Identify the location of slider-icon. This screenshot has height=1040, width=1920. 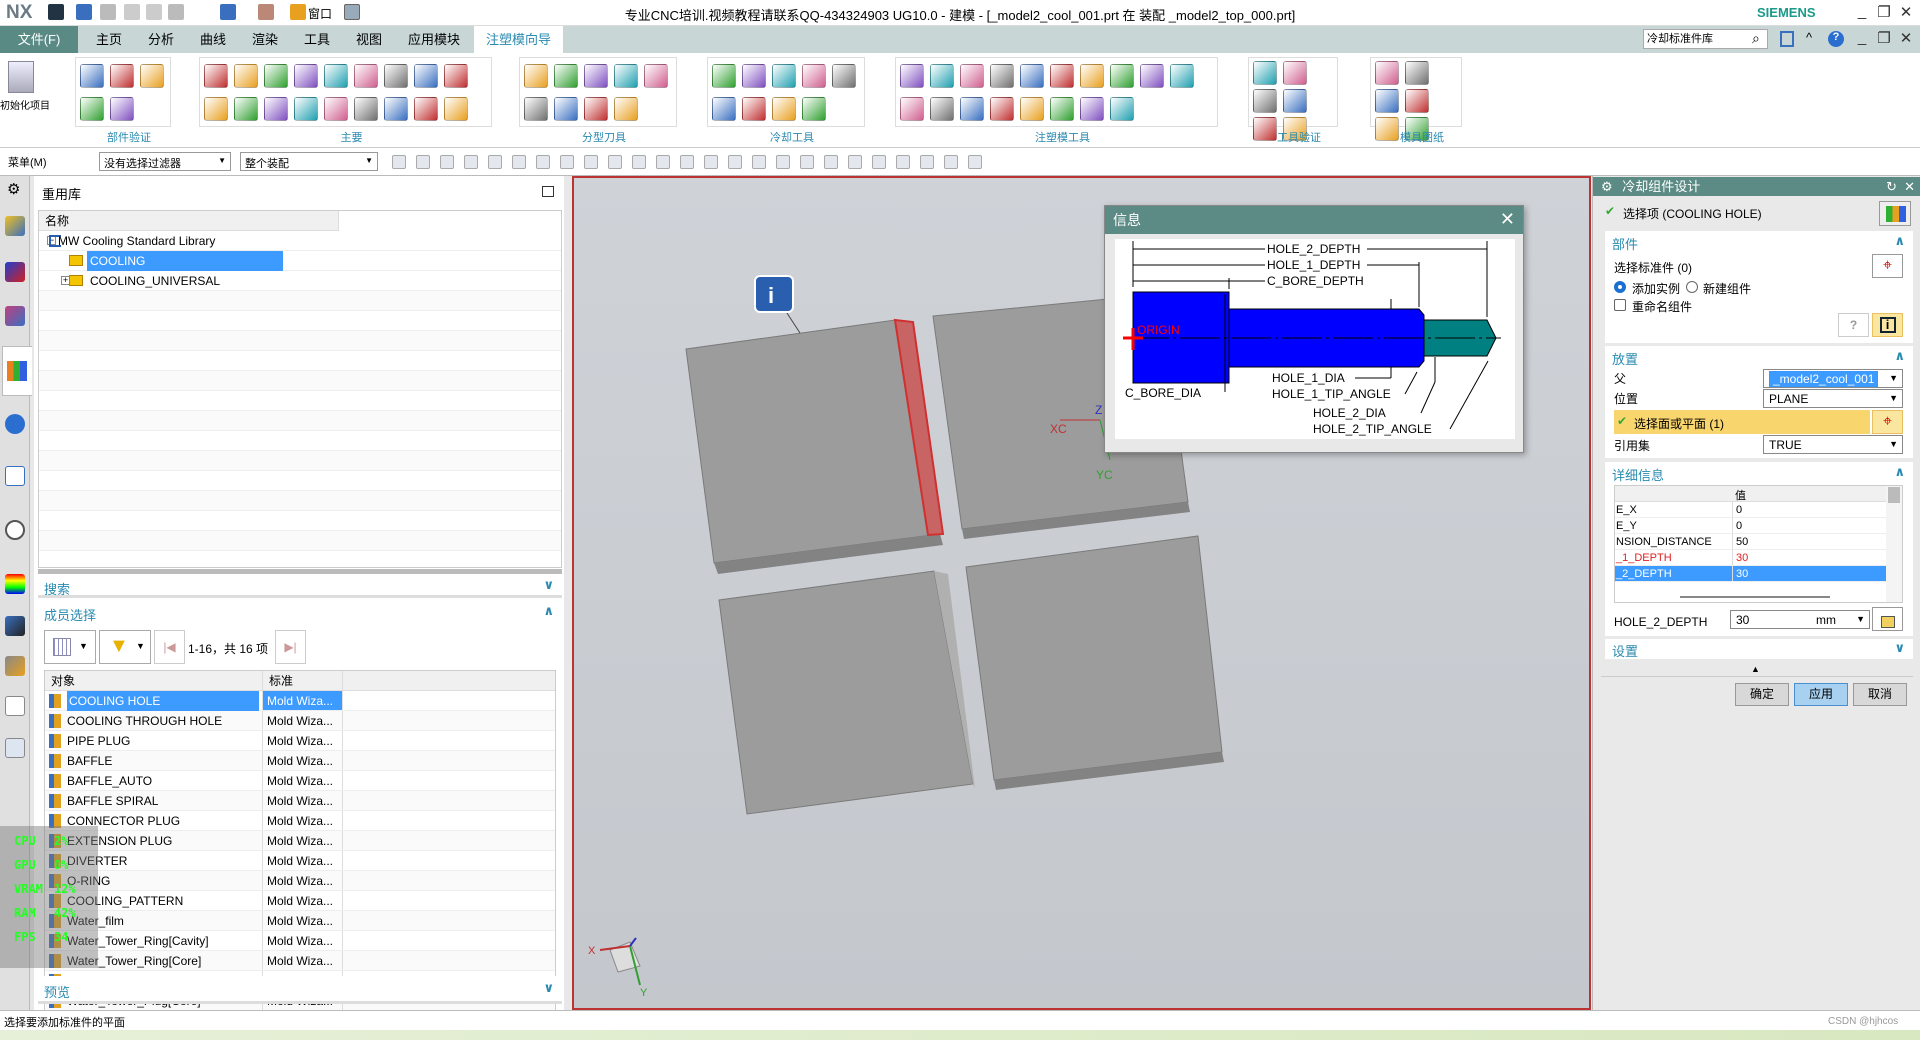
(456, 75).